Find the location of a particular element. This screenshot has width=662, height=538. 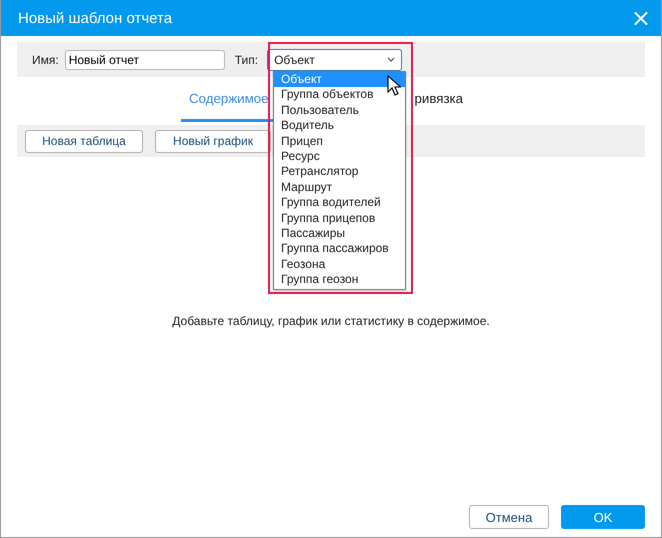

dropdown-option: Группа прицепов is located at coordinates (339, 218).